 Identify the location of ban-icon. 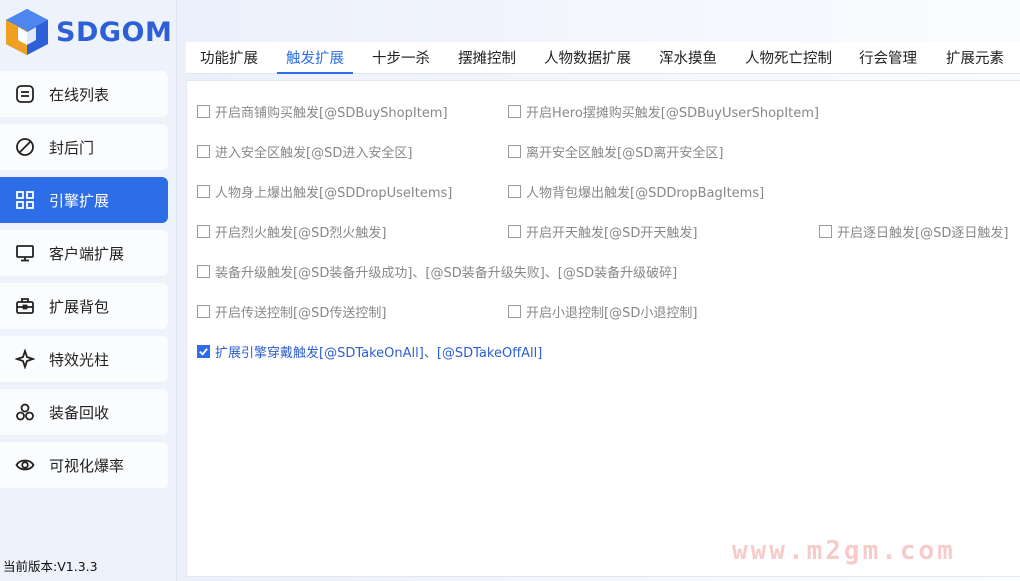
(25, 147).